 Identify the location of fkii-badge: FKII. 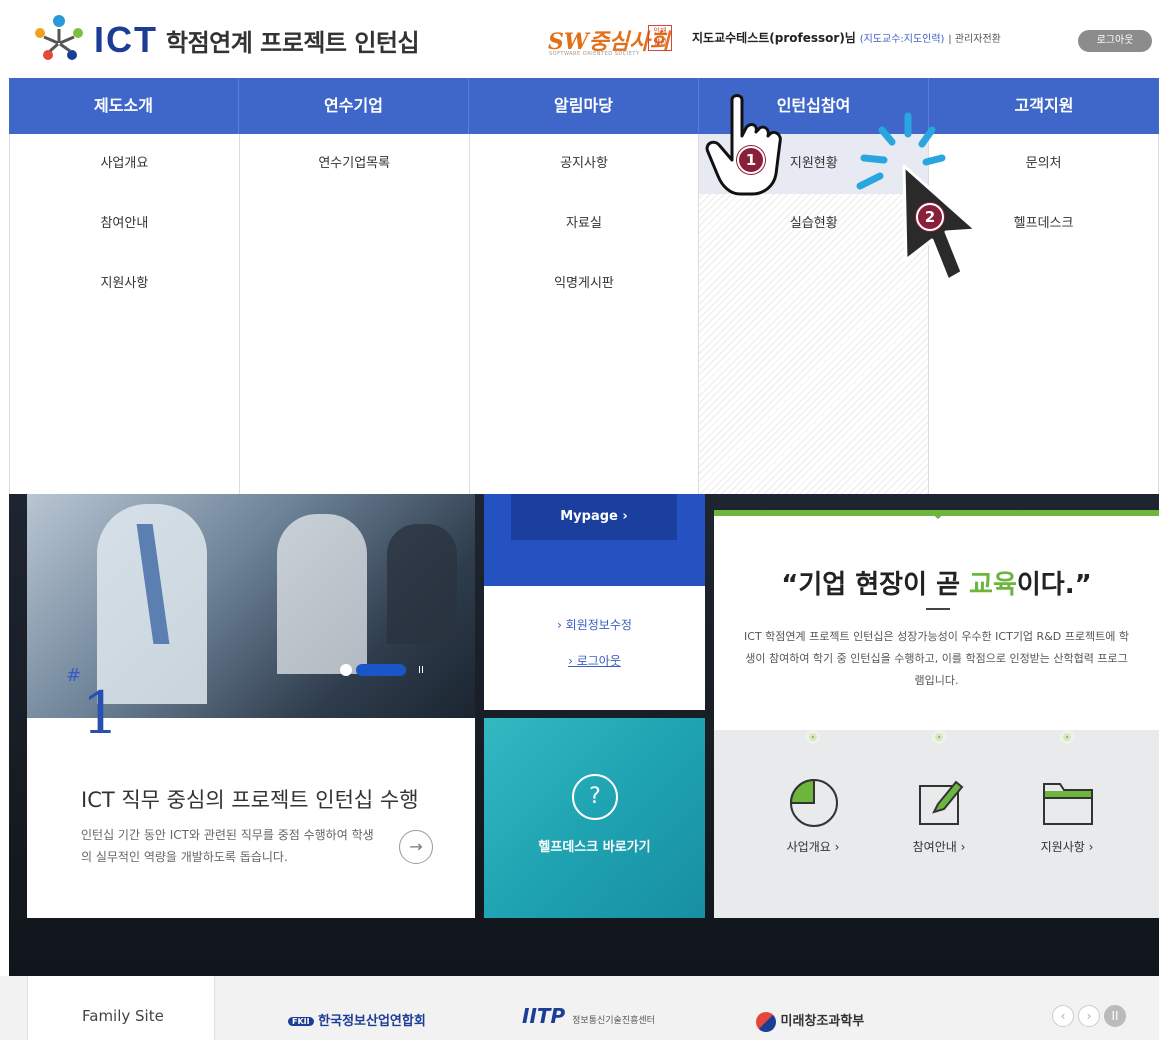
(301, 1021).